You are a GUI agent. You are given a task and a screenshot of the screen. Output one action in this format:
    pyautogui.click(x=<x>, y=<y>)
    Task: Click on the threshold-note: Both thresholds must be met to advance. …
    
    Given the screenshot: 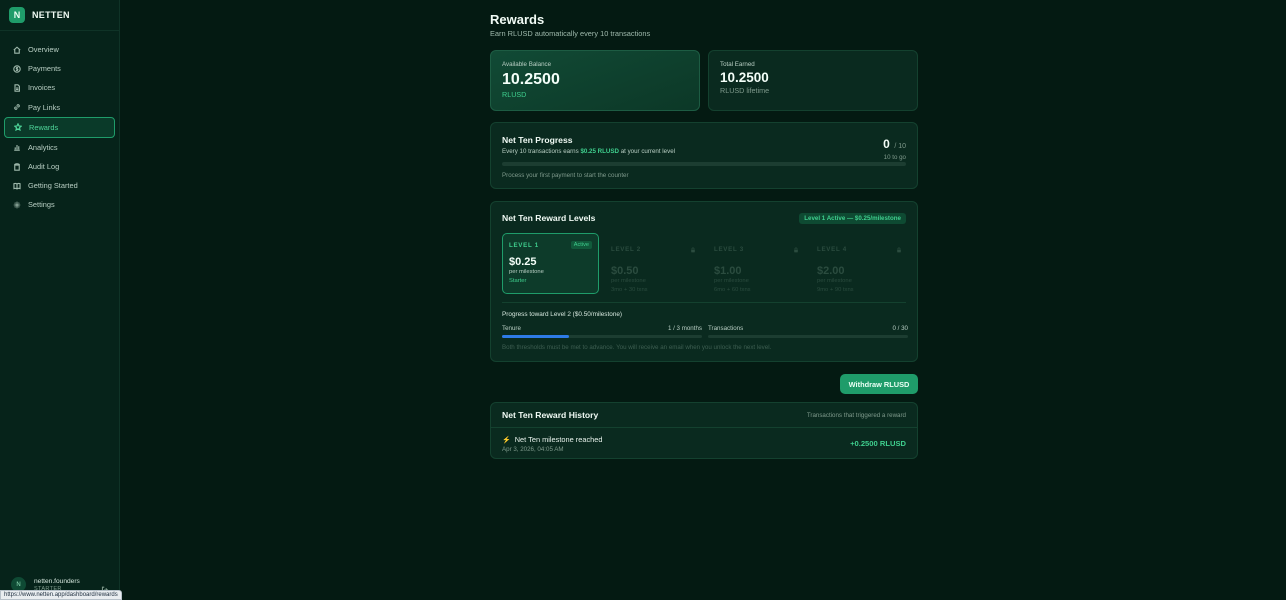 What is the action you would take?
    pyautogui.click(x=637, y=347)
    